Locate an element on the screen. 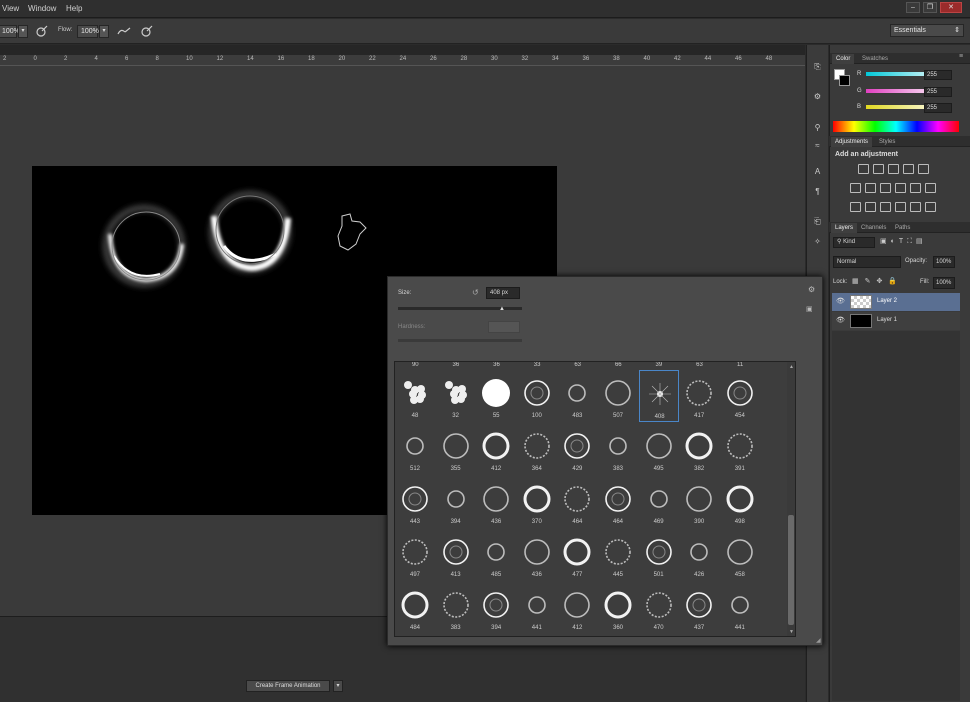 Image resolution: width=970 pixels, height=702 pixels. workspace-switcher: Essentials ⇕ is located at coordinates (927, 30).